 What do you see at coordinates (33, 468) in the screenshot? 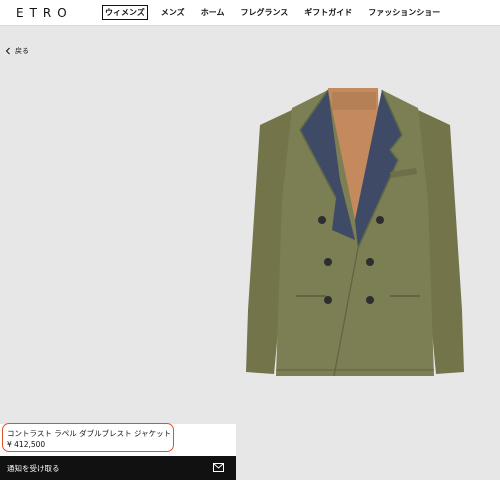
I see `notify-label: 通知を受け取る` at bounding box center [33, 468].